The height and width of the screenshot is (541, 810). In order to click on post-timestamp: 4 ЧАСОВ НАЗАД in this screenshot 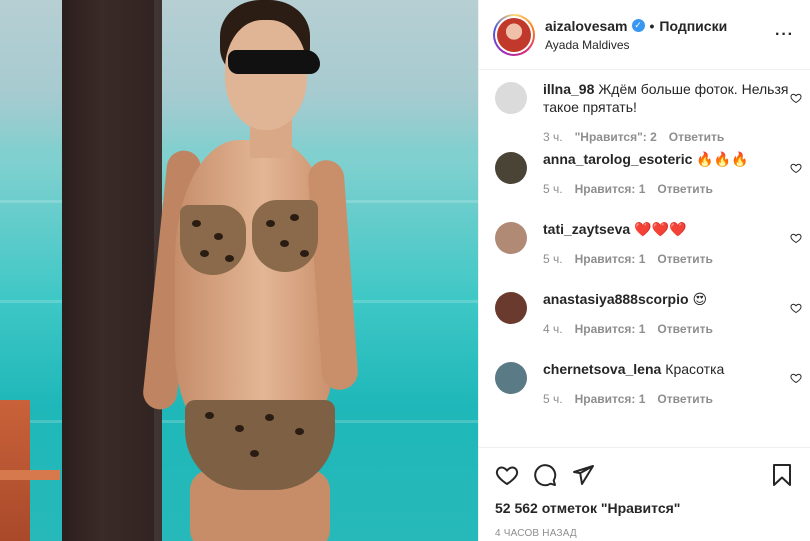, I will do `click(644, 533)`.